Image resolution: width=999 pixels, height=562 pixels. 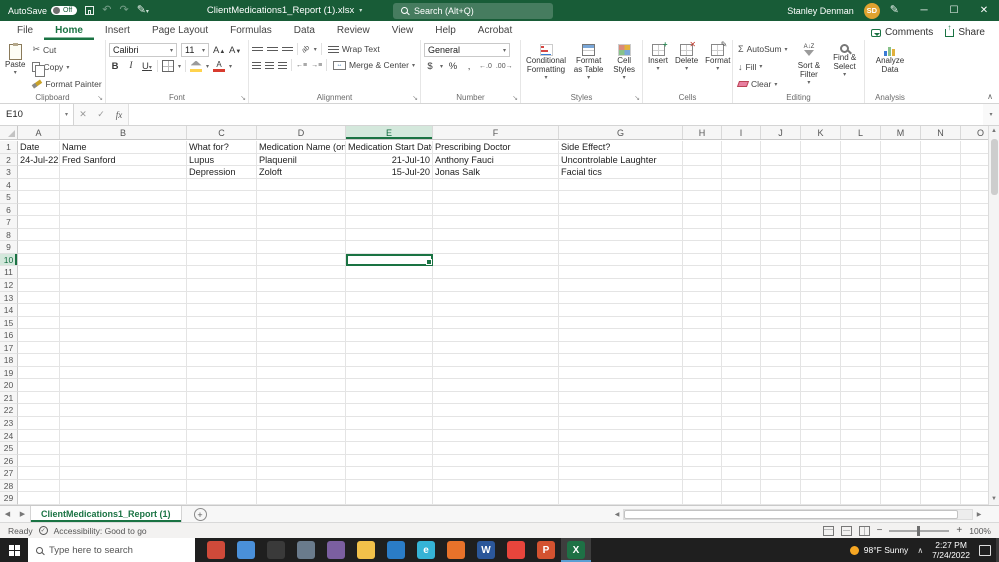 What do you see at coordinates (287, 49) in the screenshot?
I see `bottom-align-button` at bounding box center [287, 49].